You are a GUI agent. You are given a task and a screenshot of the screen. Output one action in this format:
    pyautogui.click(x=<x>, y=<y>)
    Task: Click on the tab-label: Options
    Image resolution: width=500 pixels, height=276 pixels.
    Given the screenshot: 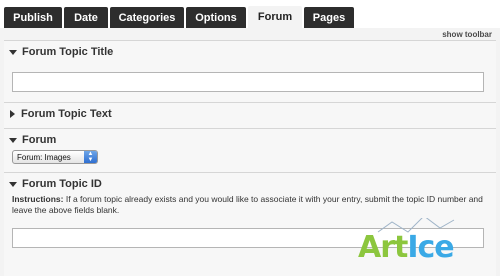 What is the action you would take?
    pyautogui.click(x=216, y=17)
    